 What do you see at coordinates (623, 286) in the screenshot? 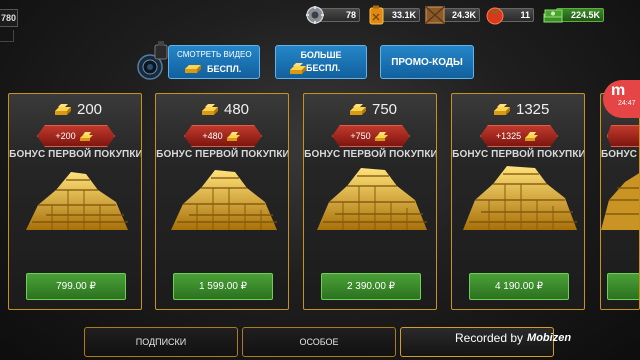
I see `price-button` at bounding box center [623, 286].